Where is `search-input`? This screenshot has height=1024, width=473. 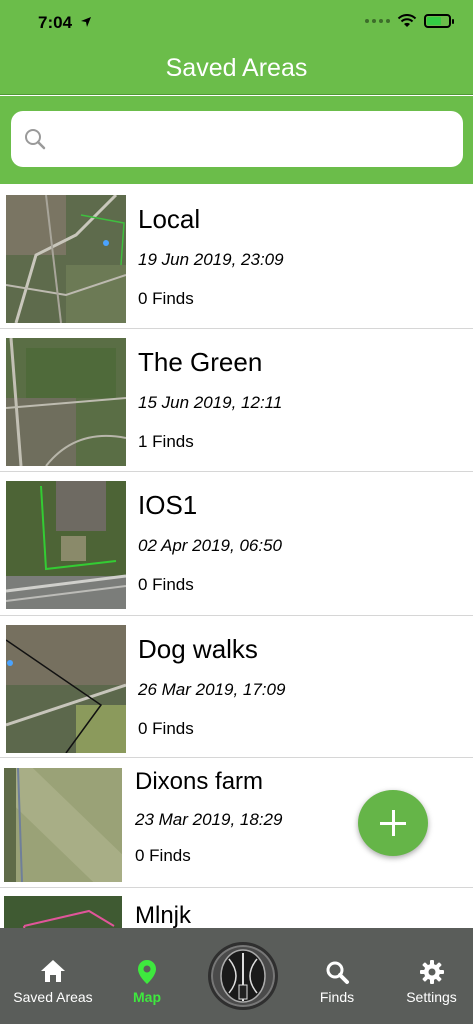
search-input is located at coordinates (255, 139).